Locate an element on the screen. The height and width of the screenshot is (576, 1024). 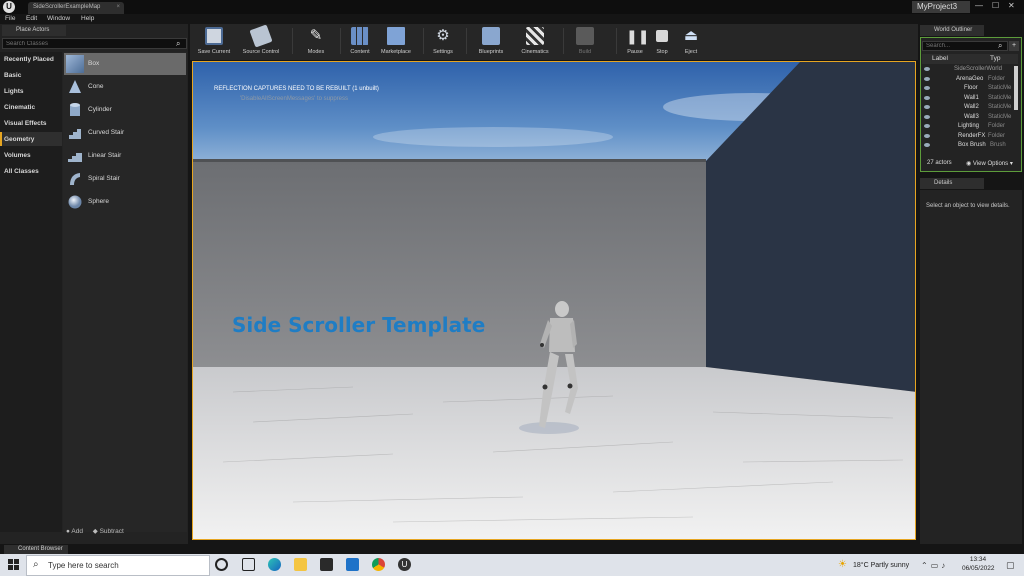
unreal-engine-taskbar-icon: U is located at coordinates (404, 564).